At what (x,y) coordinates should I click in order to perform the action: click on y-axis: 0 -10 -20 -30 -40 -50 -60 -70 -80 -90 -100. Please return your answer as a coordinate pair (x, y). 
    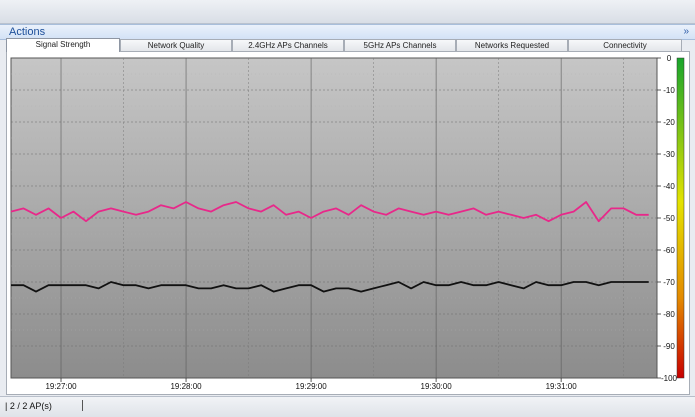
    Looking at the image, I should click on (667, 218).